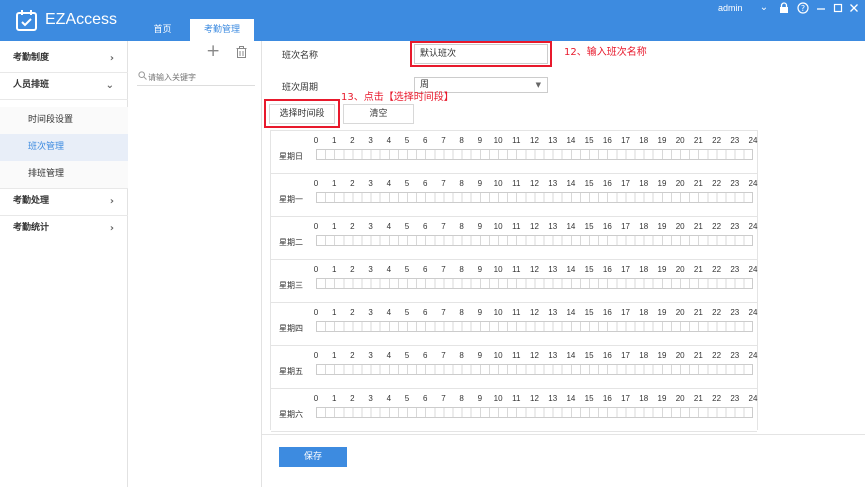 The height and width of the screenshot is (487, 865). Describe the element at coordinates (821, 8) in the screenshot. I see `minimize-icon` at that location.